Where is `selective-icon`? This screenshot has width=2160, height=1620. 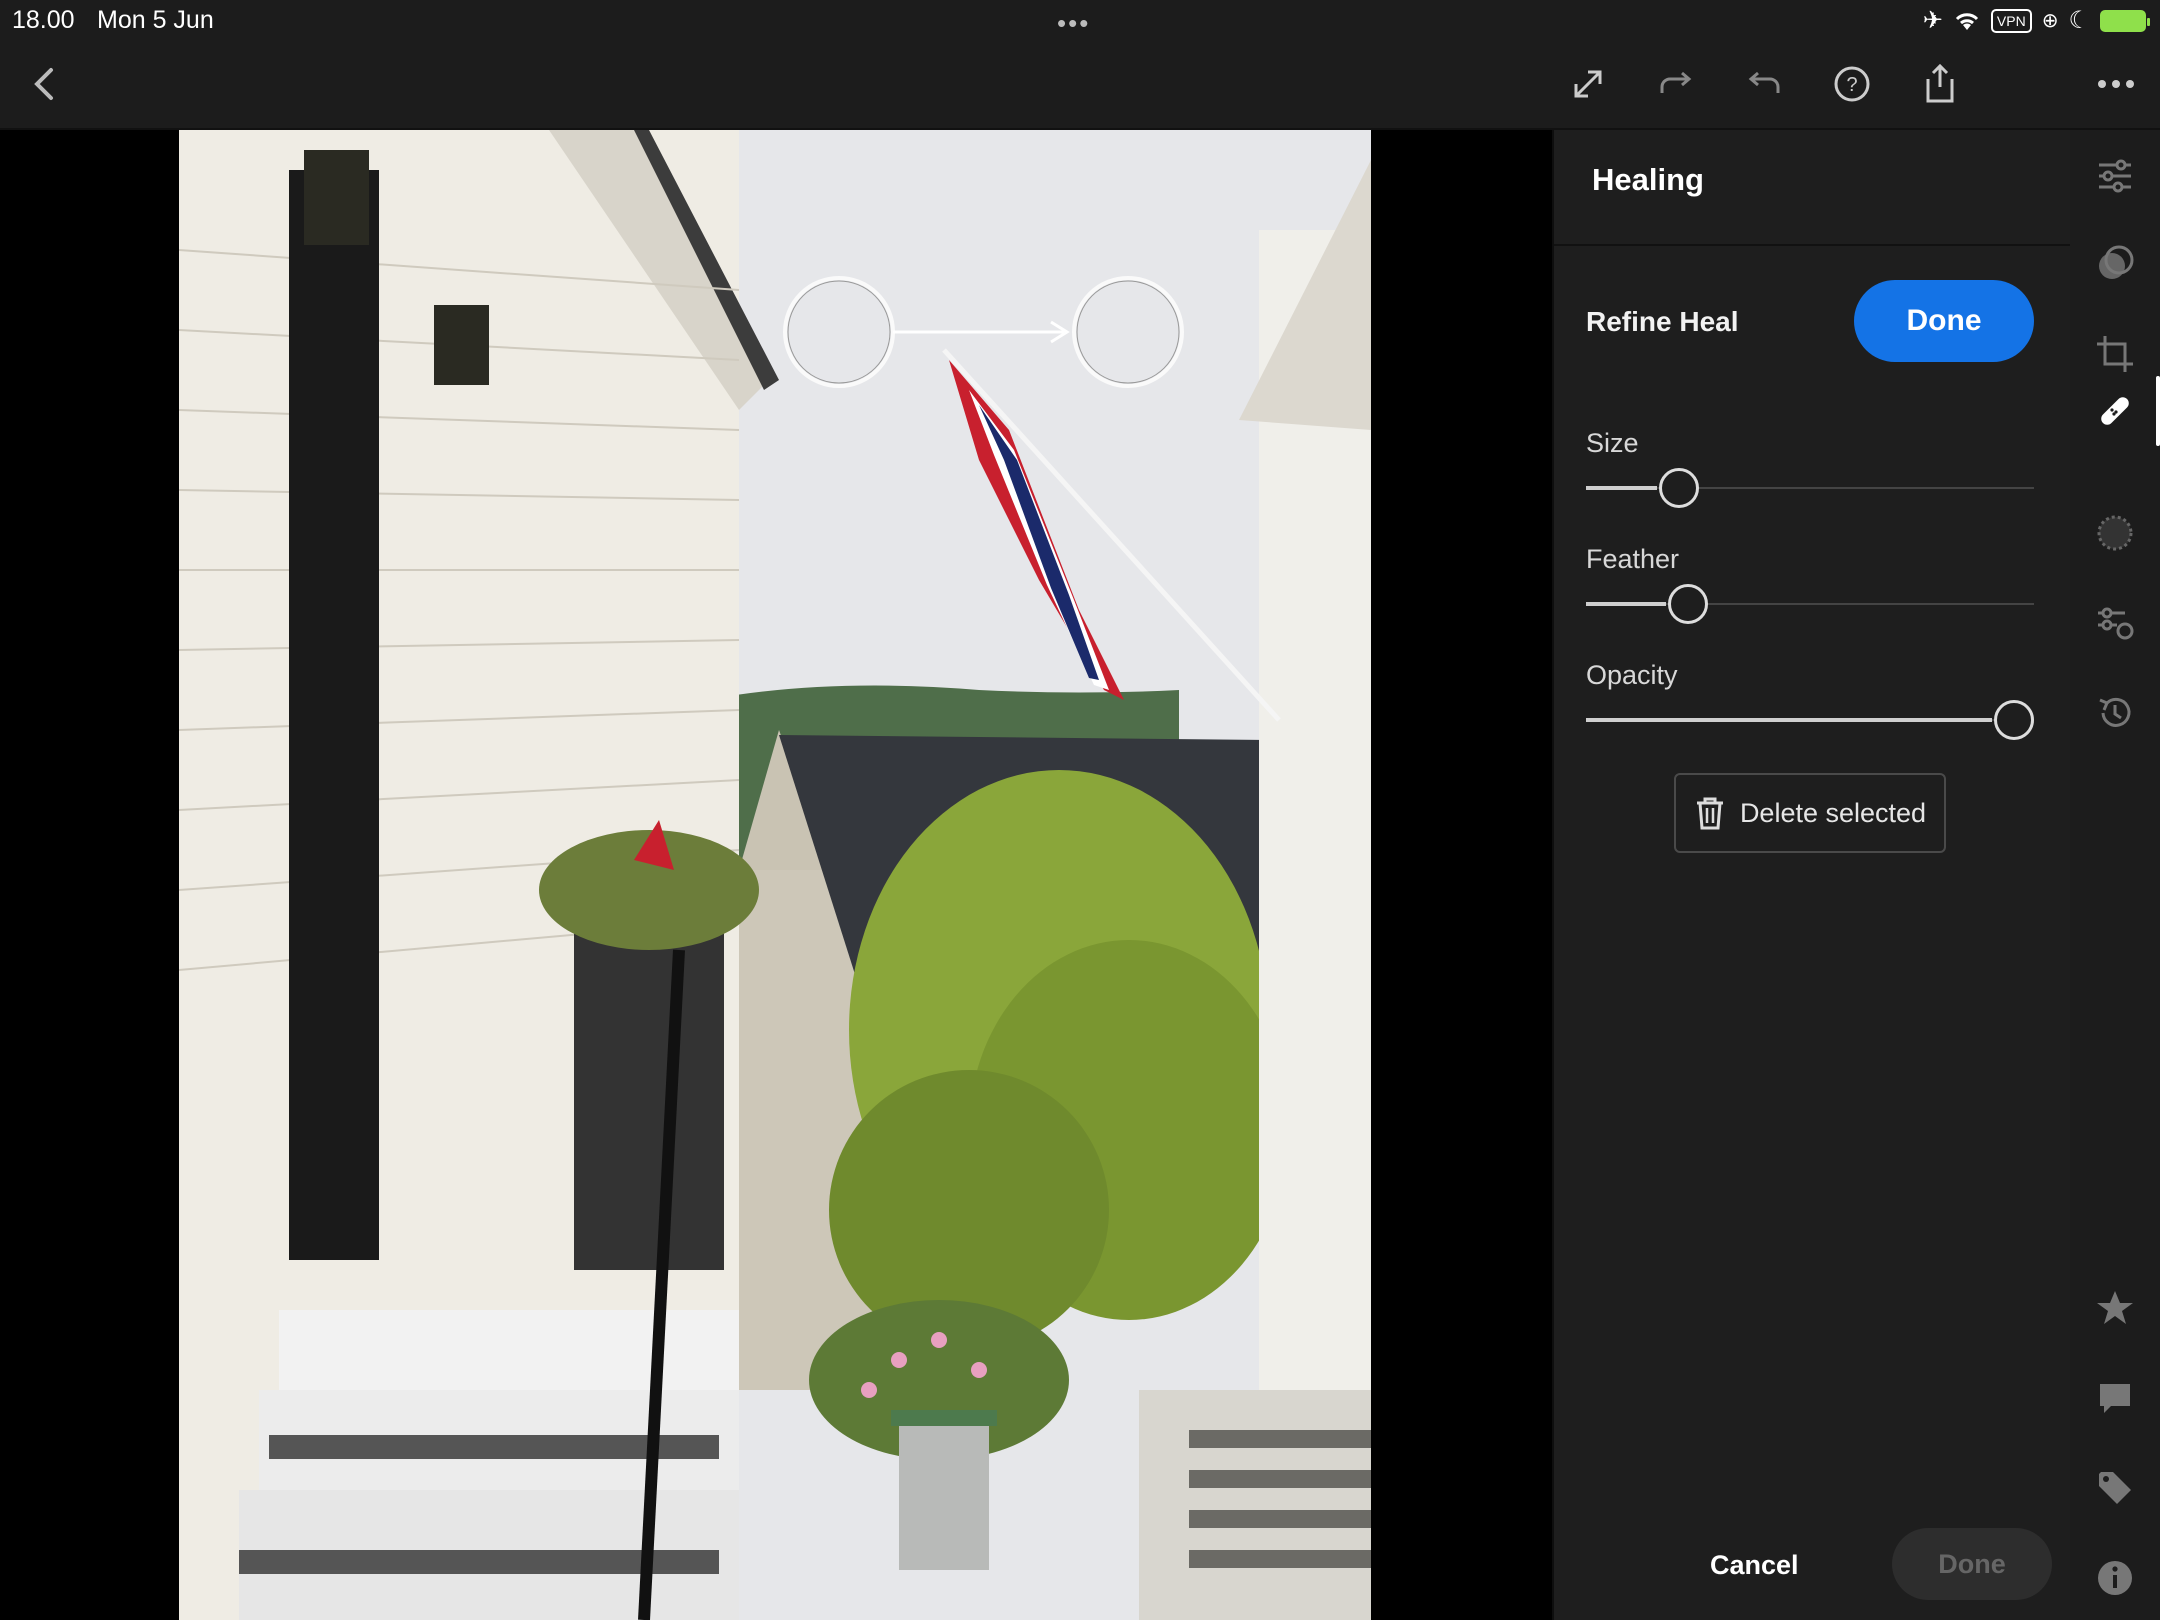 selective-icon is located at coordinates (2115, 533).